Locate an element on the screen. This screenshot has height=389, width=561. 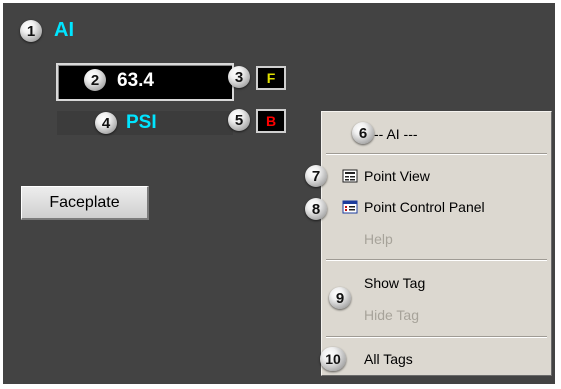
callout-2: 2 is located at coordinates (95, 80).